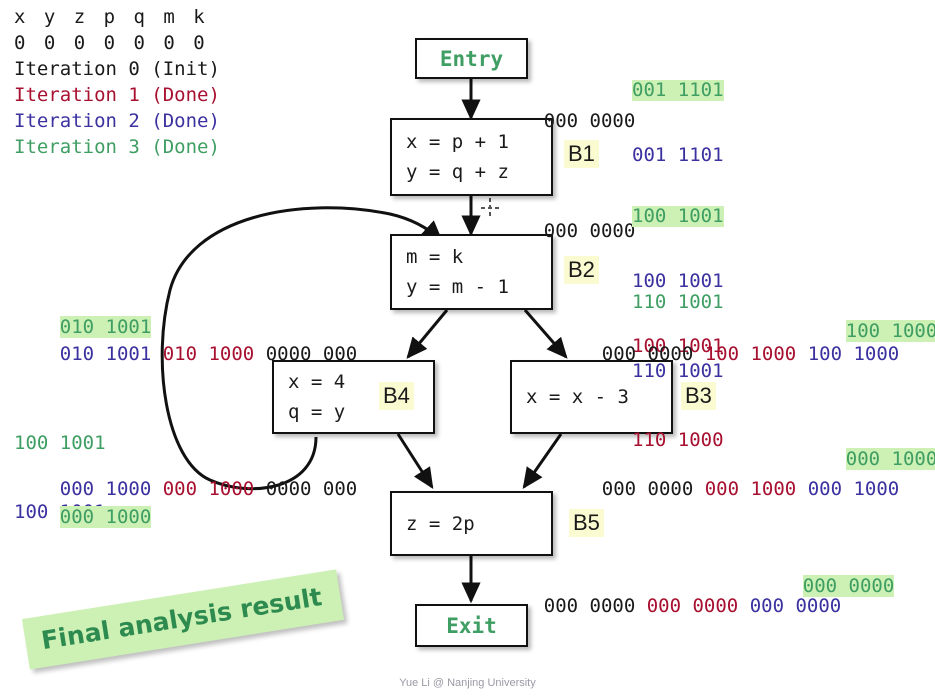 This screenshot has width=935, height=697. I want to click on fact-b4-out-iter3-wrap: 000 1000, so click(83, 517).